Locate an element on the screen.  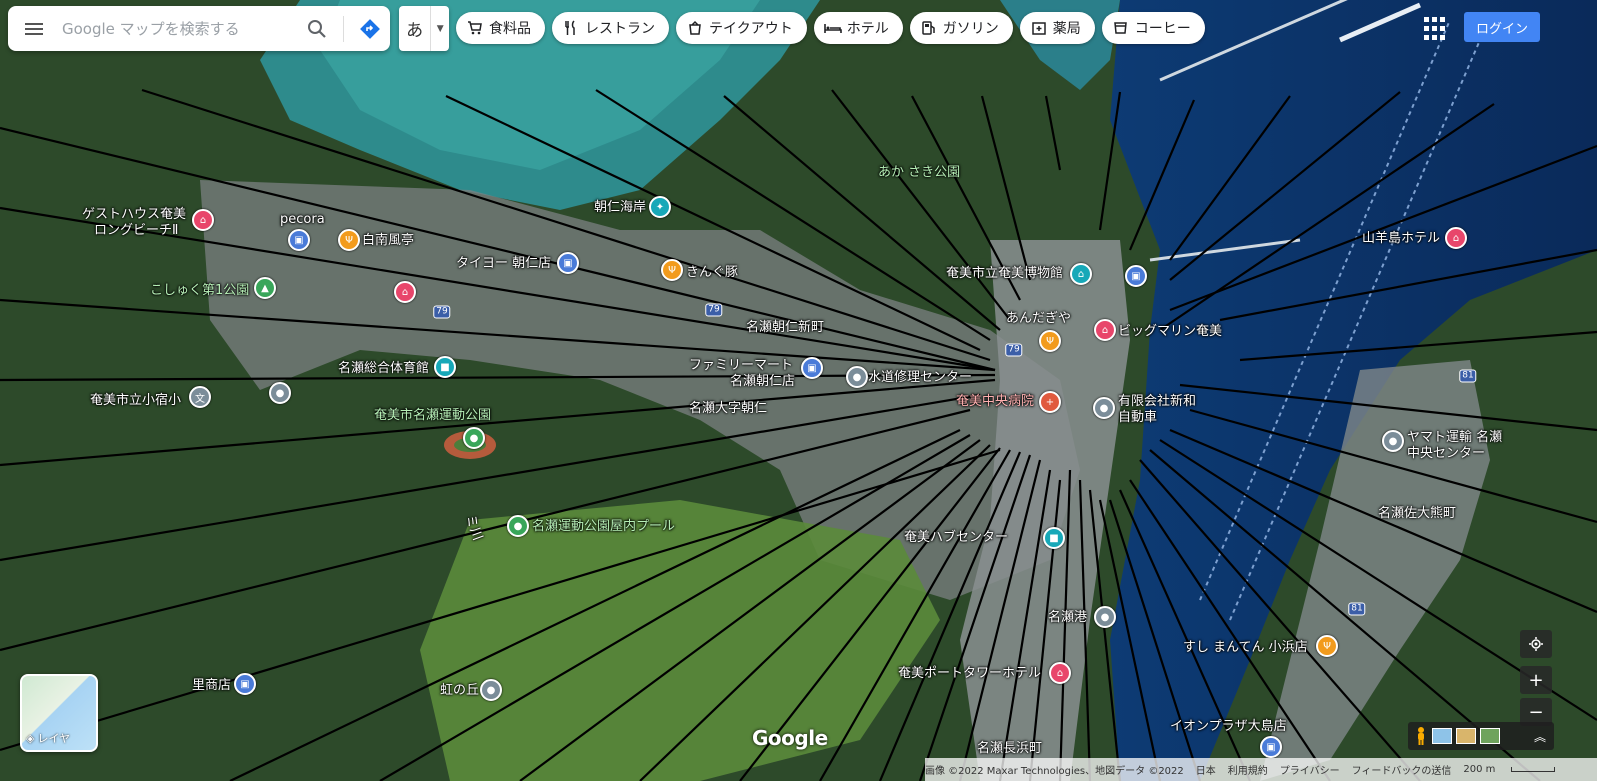
street-view-bar: ︽ is located at coordinates (1481, 736).